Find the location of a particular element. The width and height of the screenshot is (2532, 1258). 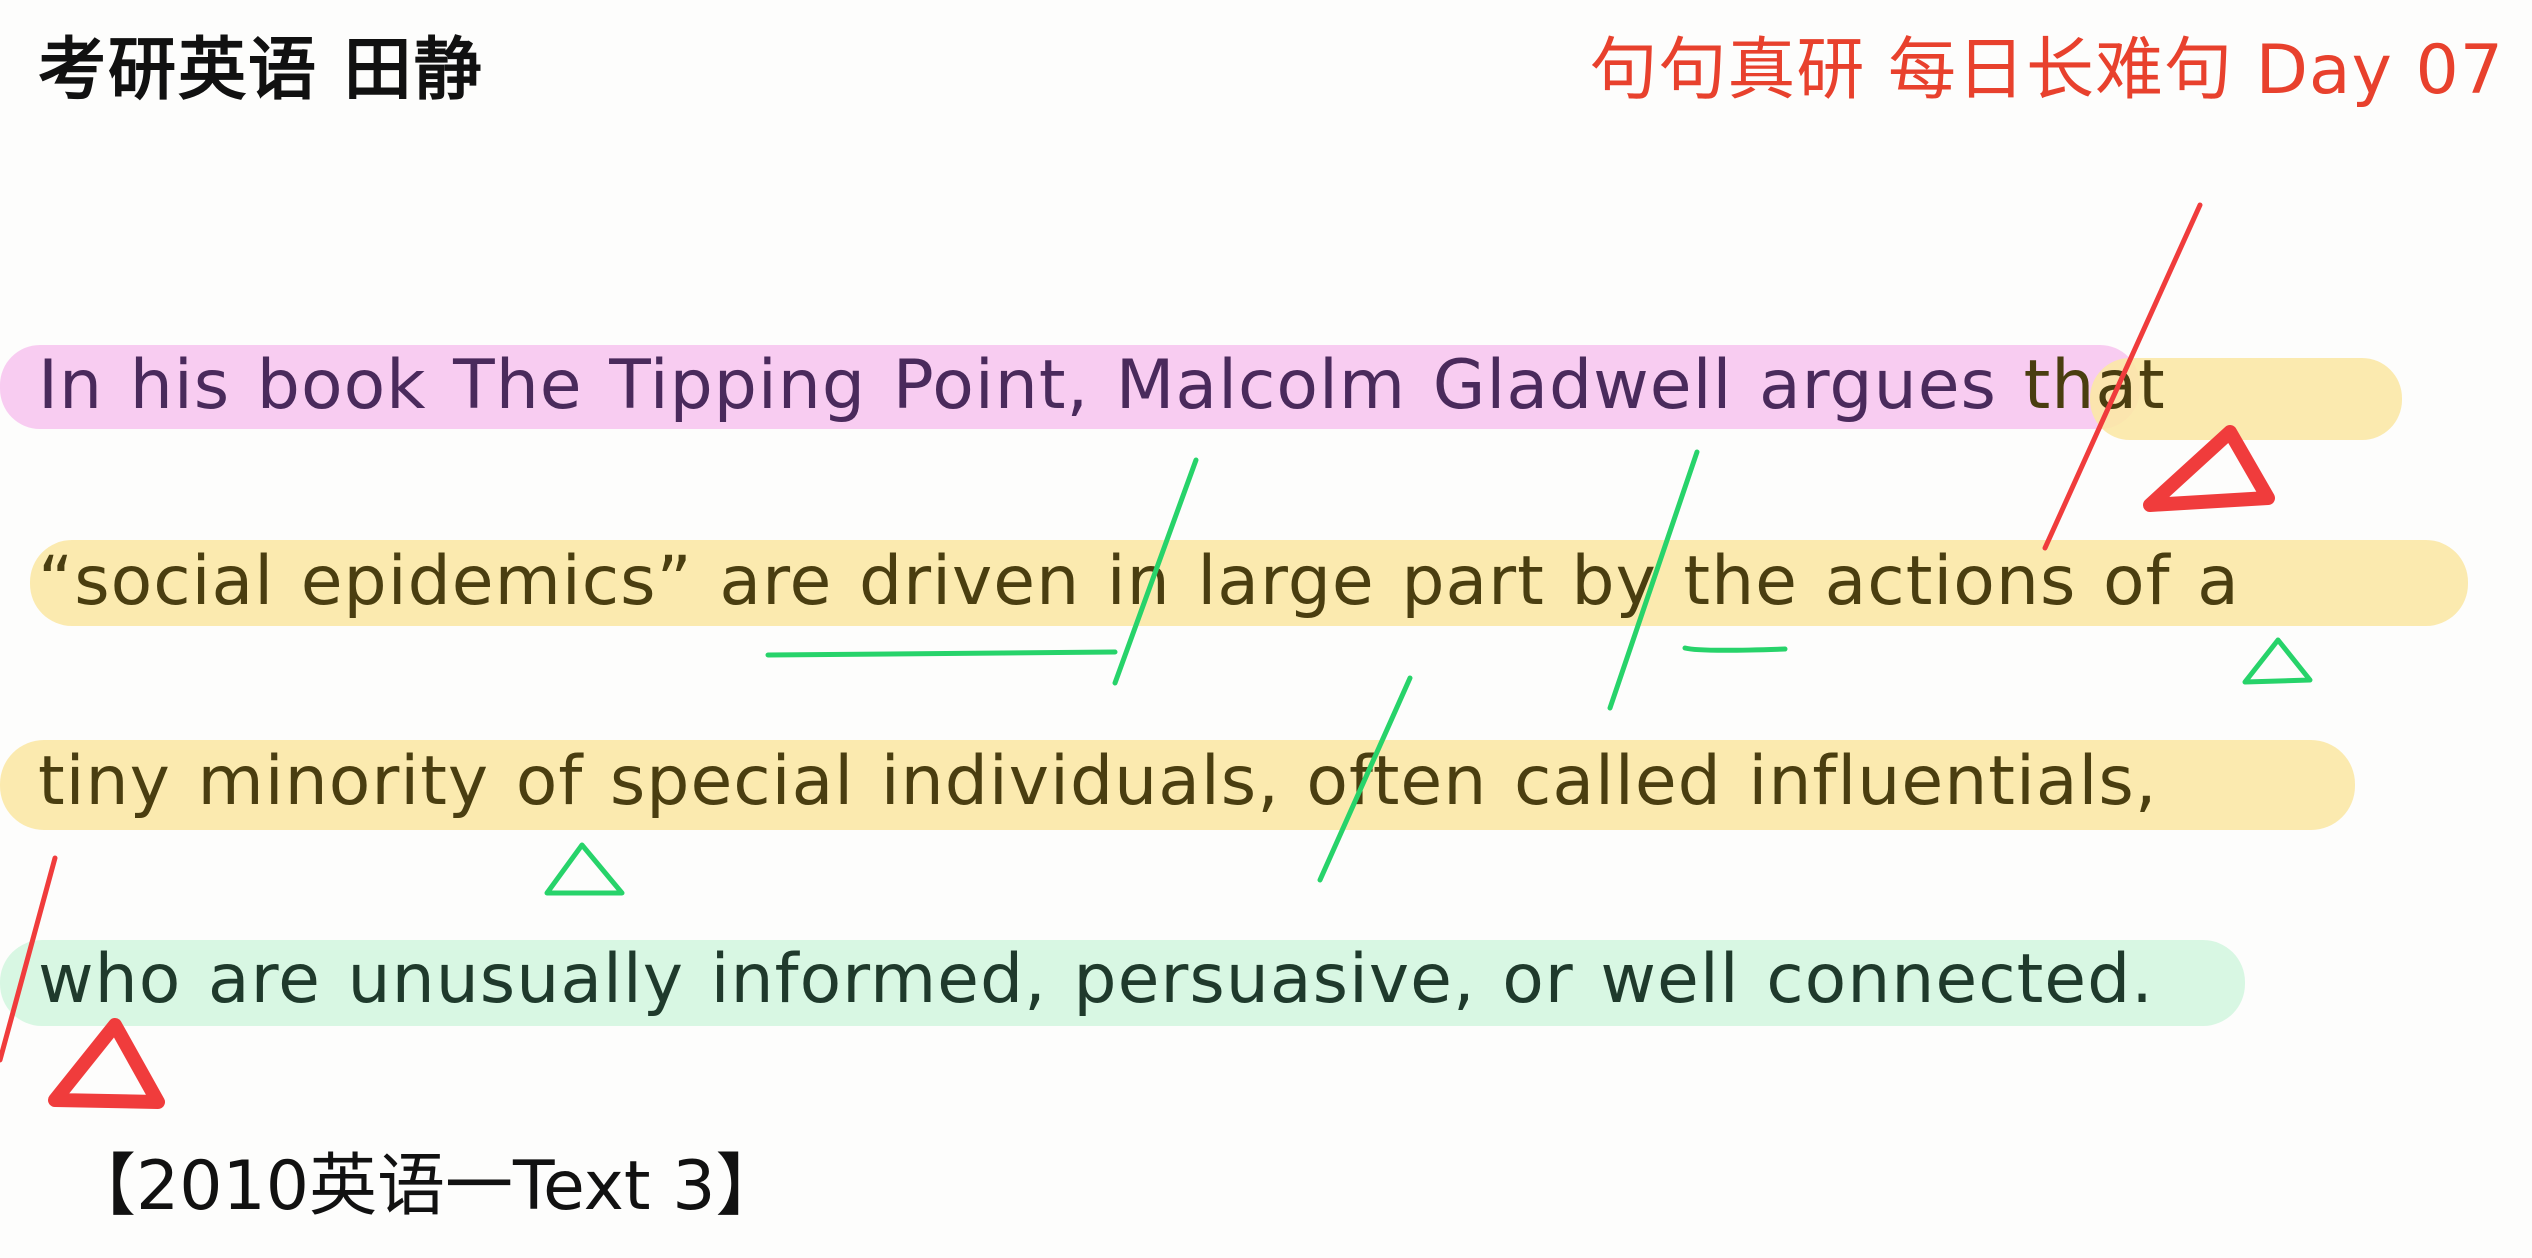

green-slash-after-individuals is located at coordinates (1365, 779).